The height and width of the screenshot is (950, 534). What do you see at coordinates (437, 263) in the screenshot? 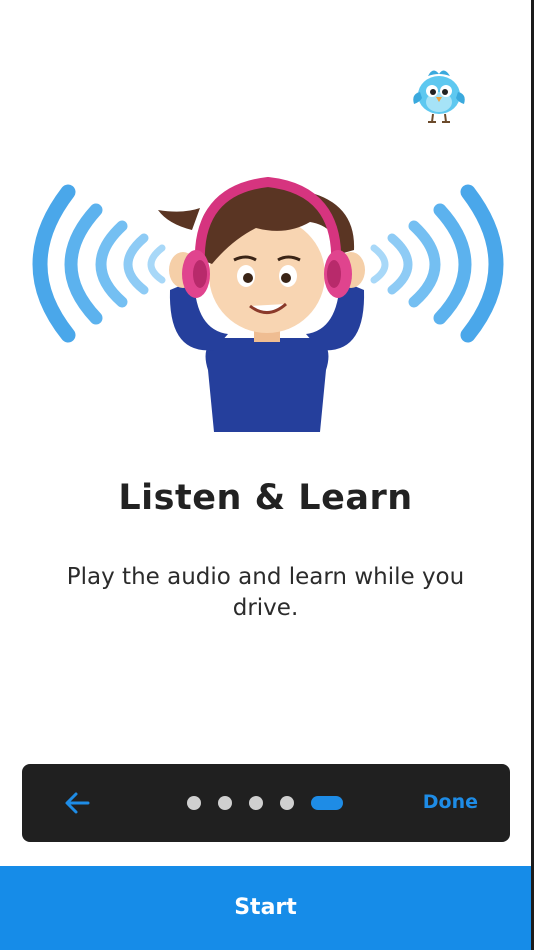
I see `sound-waves-right-icon` at bounding box center [437, 263].